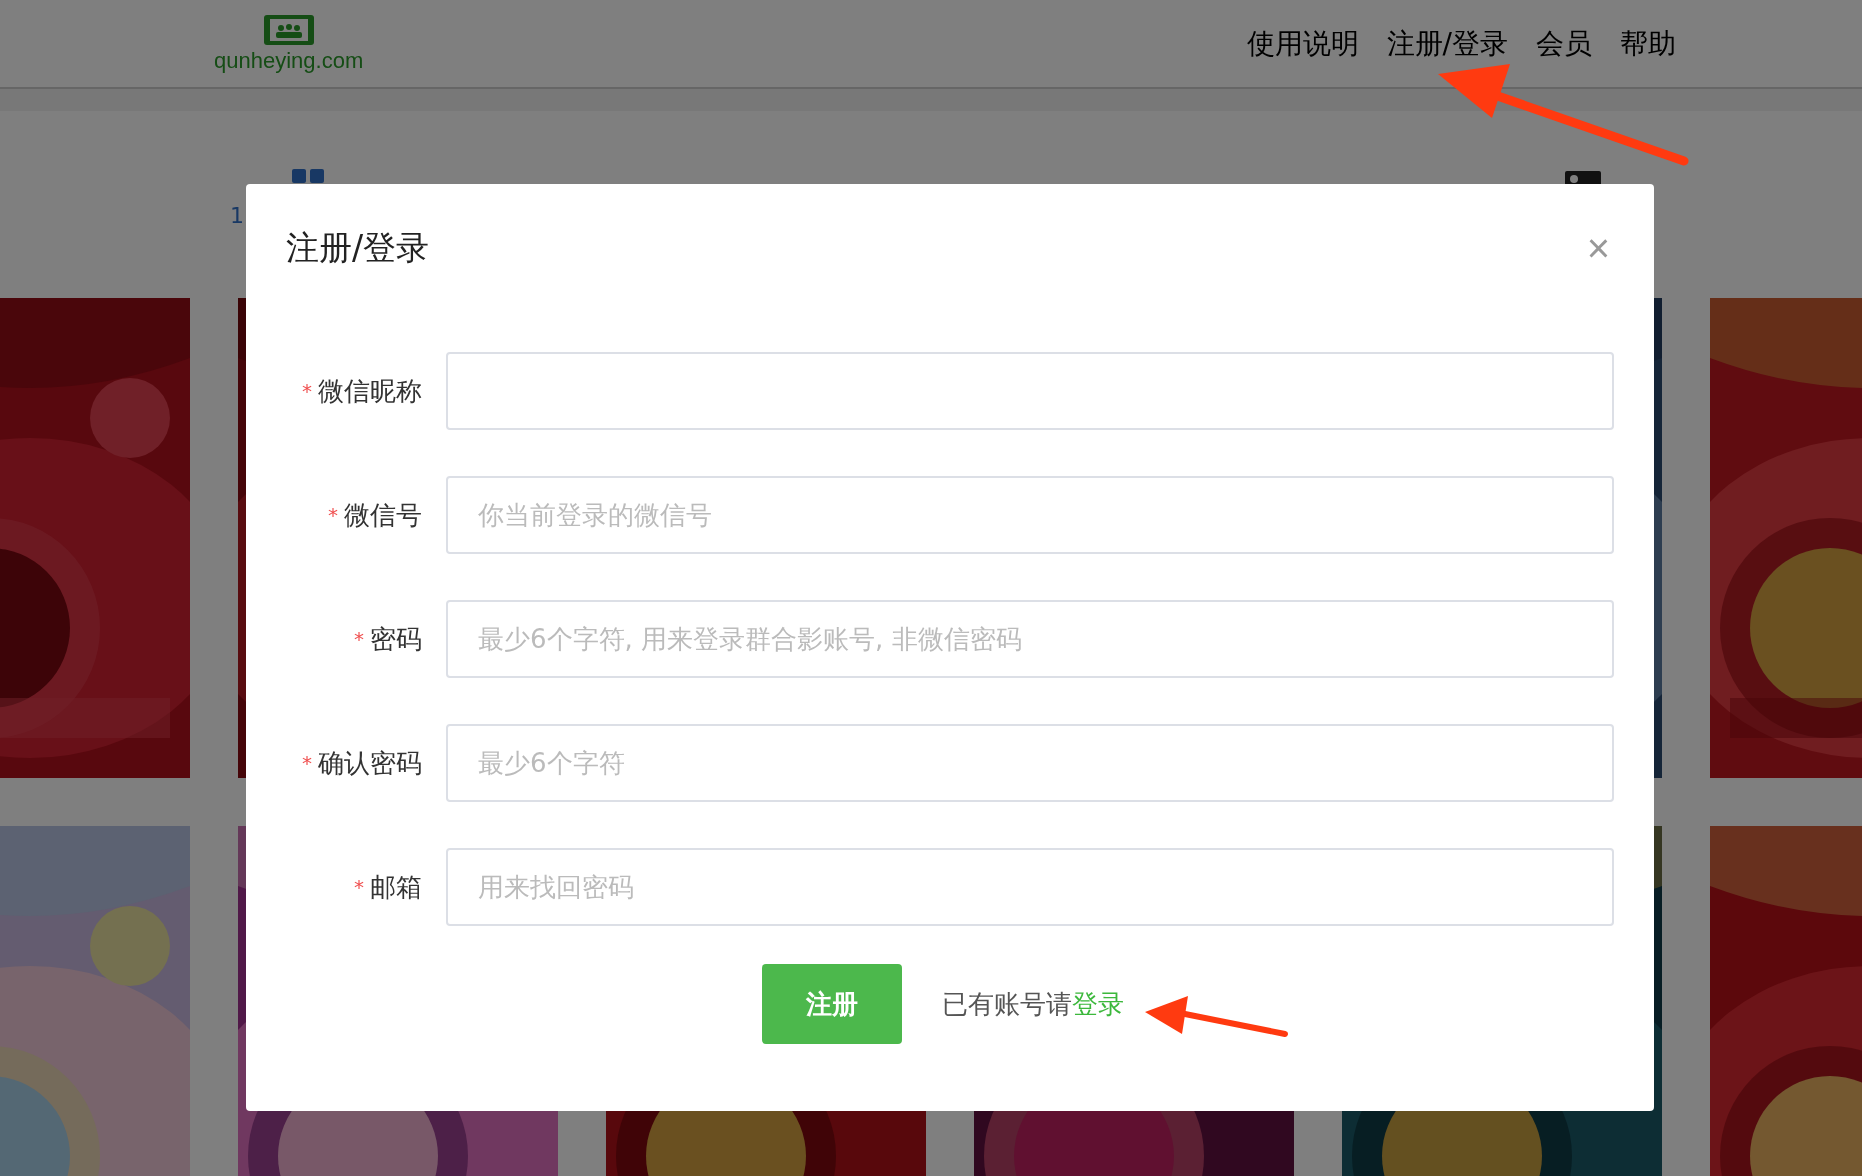 Image resolution: width=1862 pixels, height=1176 pixels. What do you see at coordinates (1030, 391) in the screenshot?
I see `input-field` at bounding box center [1030, 391].